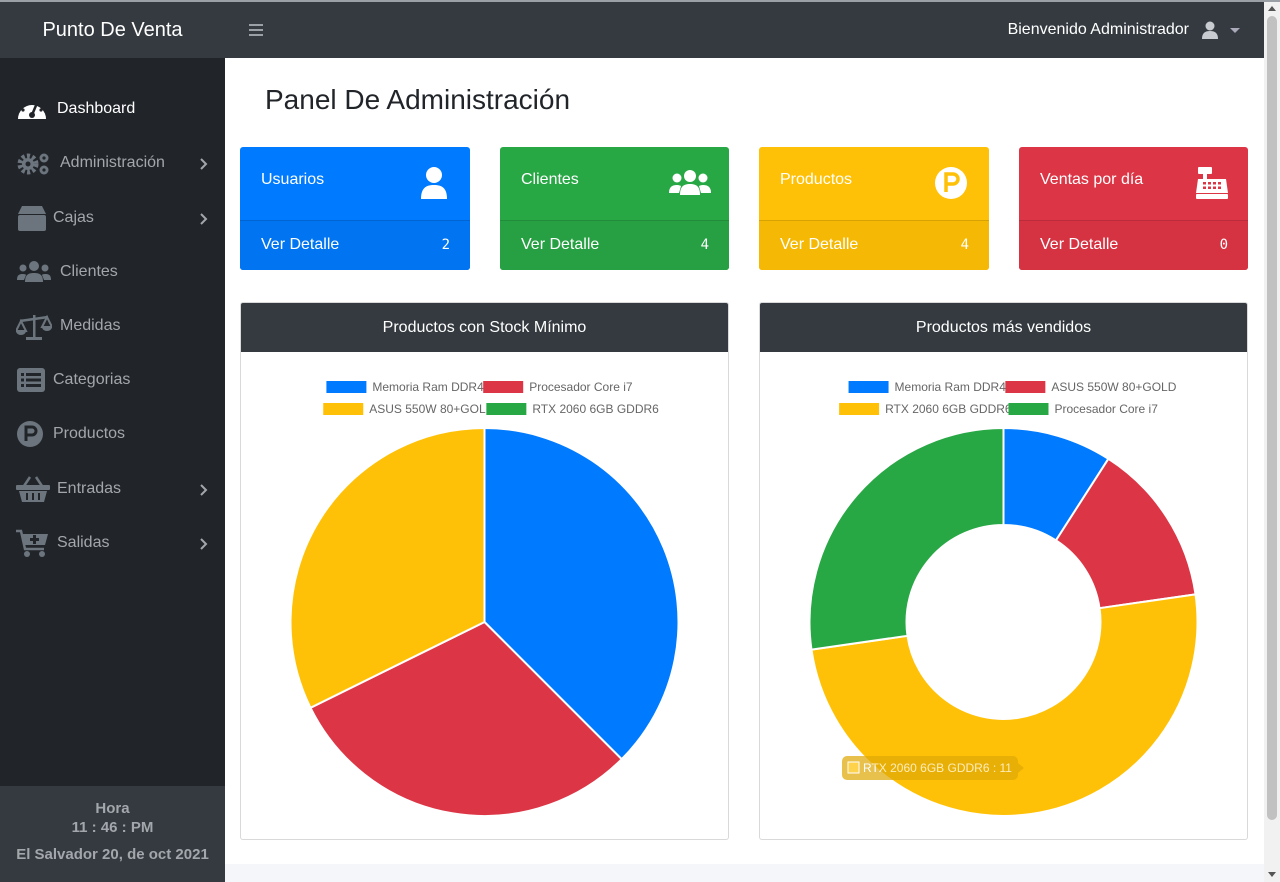 The image size is (1280, 882). I want to click on card-ventas: Ventas por día Ver Detalle 0, so click(1133, 208).